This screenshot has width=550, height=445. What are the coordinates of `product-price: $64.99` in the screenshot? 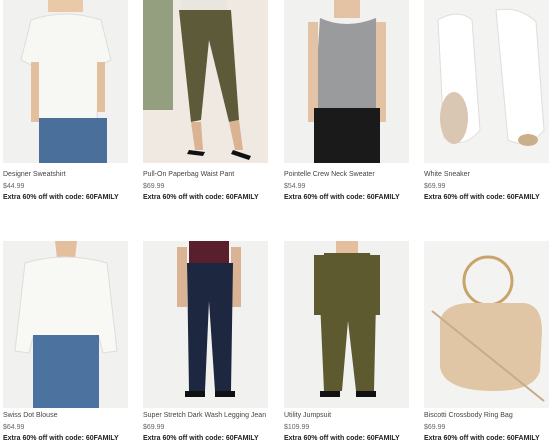 It's located at (14, 427).